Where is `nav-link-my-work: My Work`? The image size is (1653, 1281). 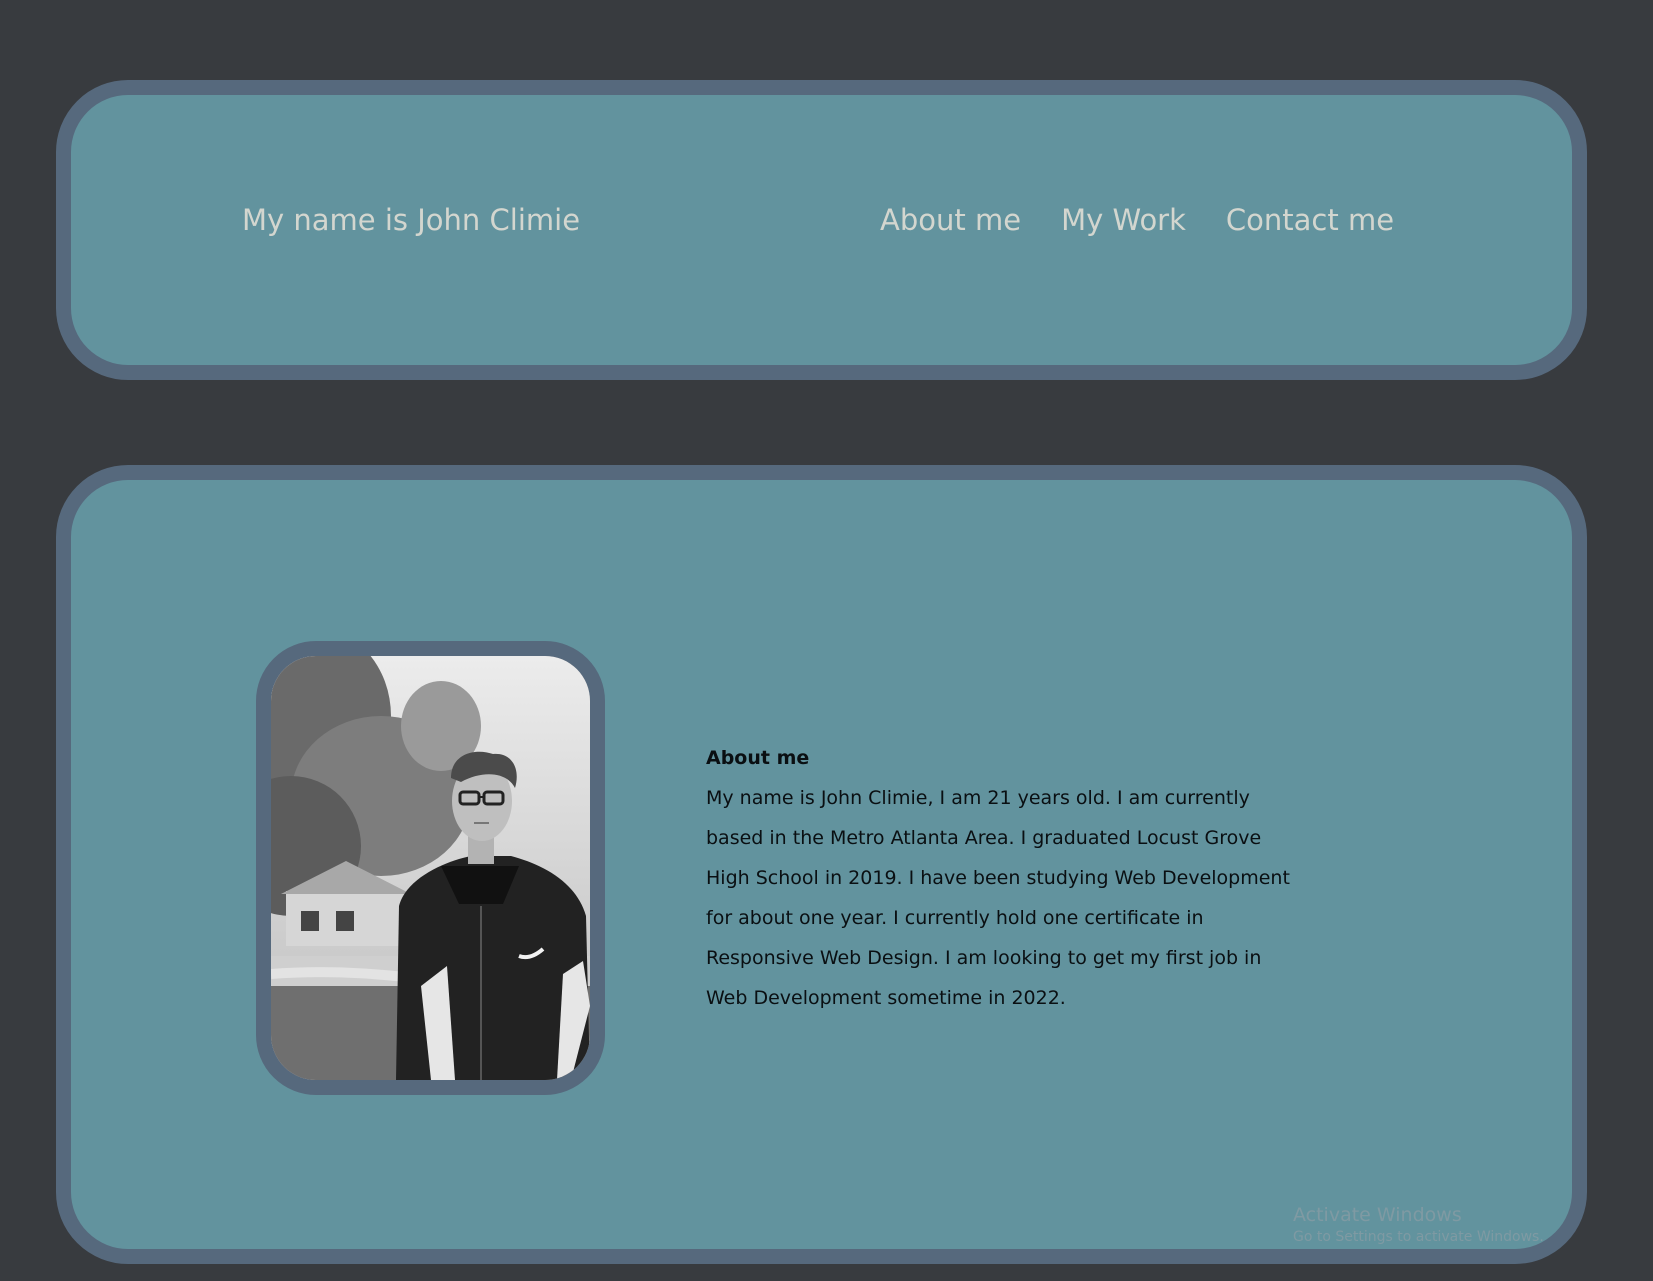
nav-link-my-work: My Work is located at coordinates (1123, 220).